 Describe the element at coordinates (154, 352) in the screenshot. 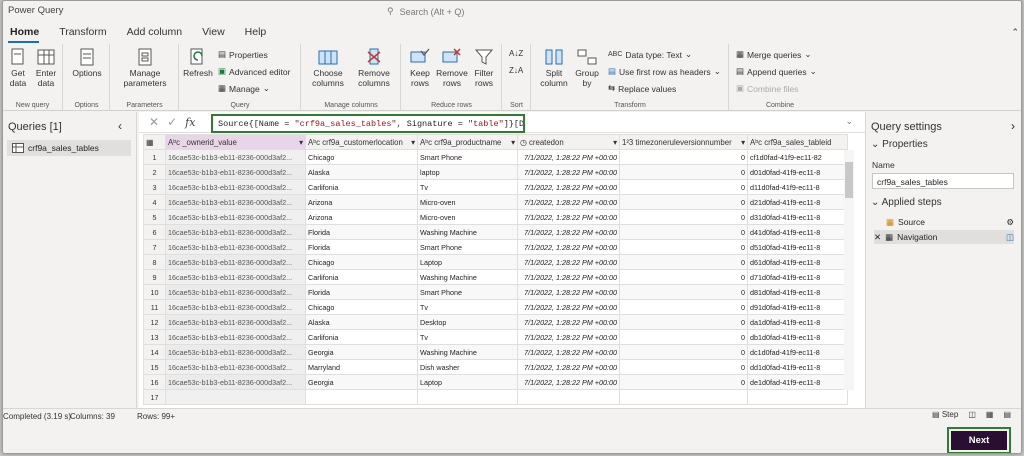

I see `row-number: 14` at that location.